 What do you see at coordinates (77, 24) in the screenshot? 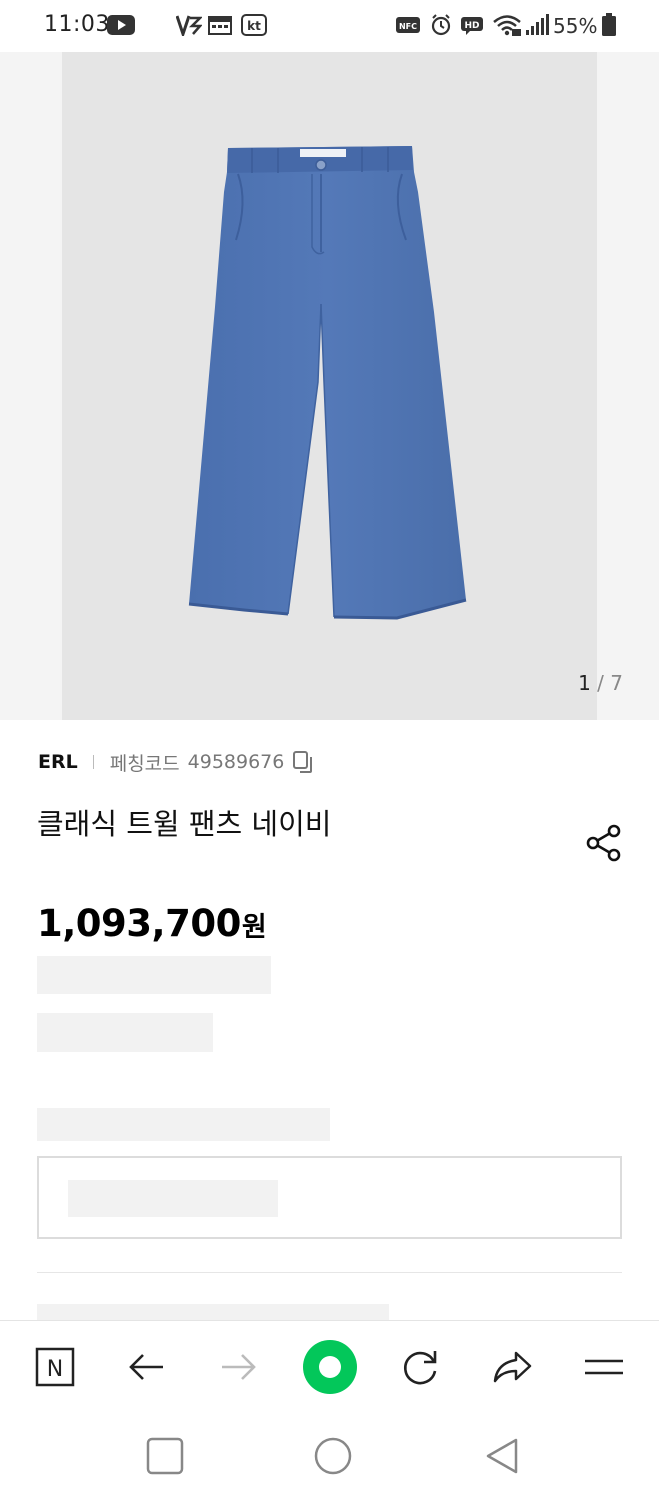
I see `status-time: 11:03` at bounding box center [77, 24].